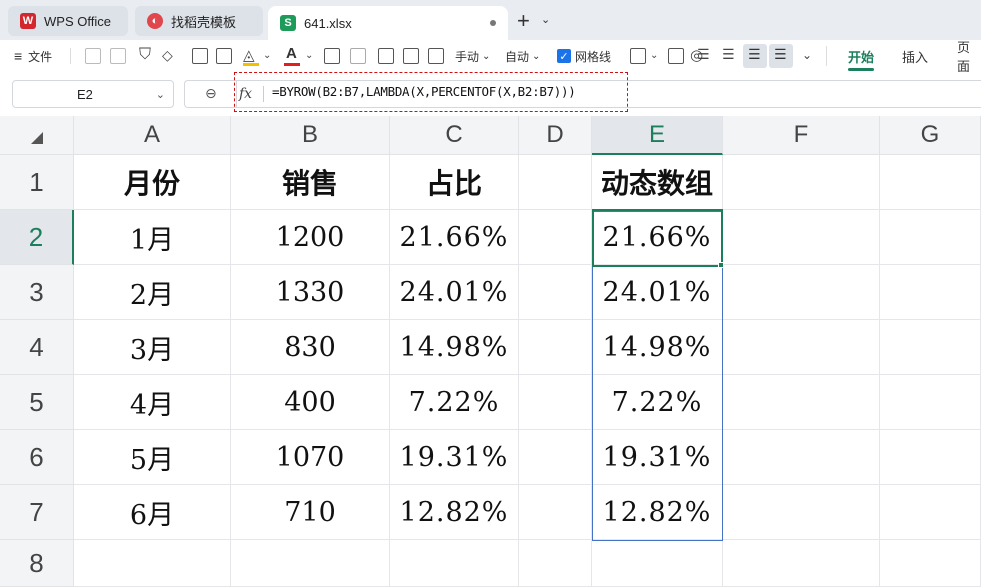  What do you see at coordinates (801, 512) in the screenshot?
I see `cell-f7` at bounding box center [801, 512].